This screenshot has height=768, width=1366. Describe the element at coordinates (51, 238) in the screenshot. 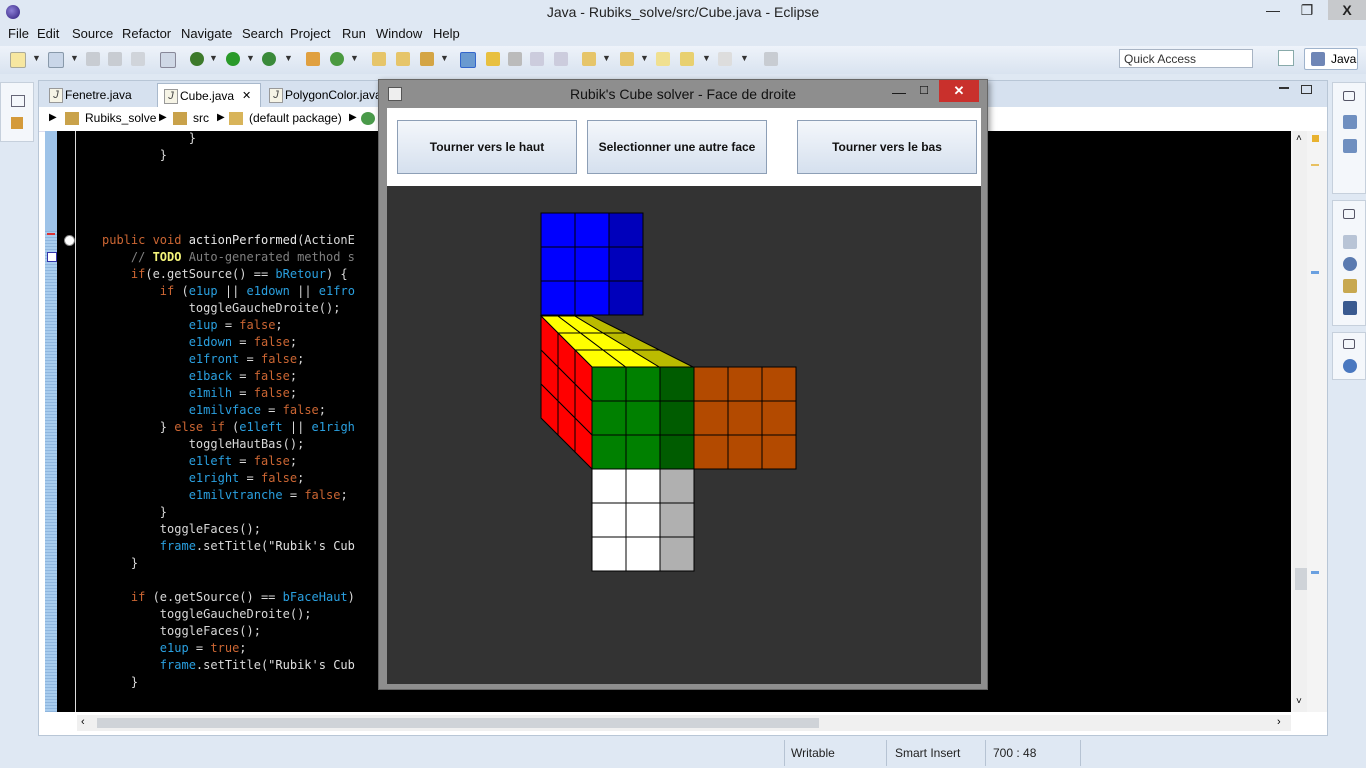

I see `warning-marker-icon` at that location.